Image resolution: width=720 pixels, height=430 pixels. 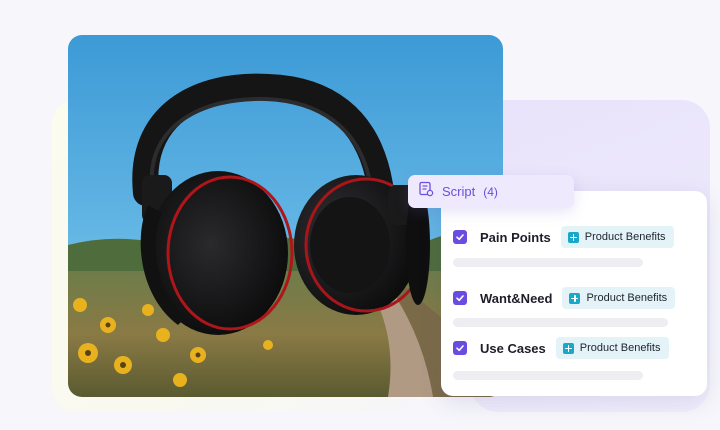 I want to click on list-item: Use Cases Product Benefits, so click(x=561, y=348).